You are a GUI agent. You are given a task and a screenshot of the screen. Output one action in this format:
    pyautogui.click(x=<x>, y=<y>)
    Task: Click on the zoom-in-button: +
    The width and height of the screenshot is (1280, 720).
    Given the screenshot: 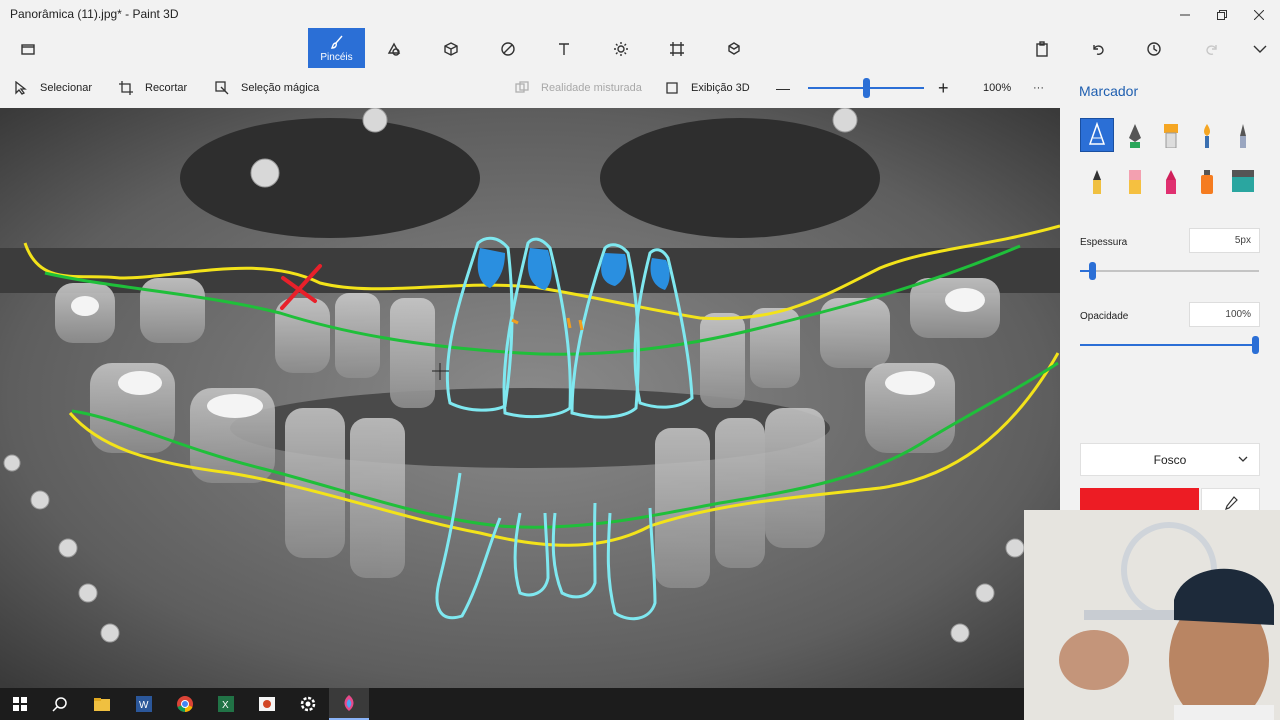 What is the action you would take?
    pyautogui.click(x=943, y=88)
    